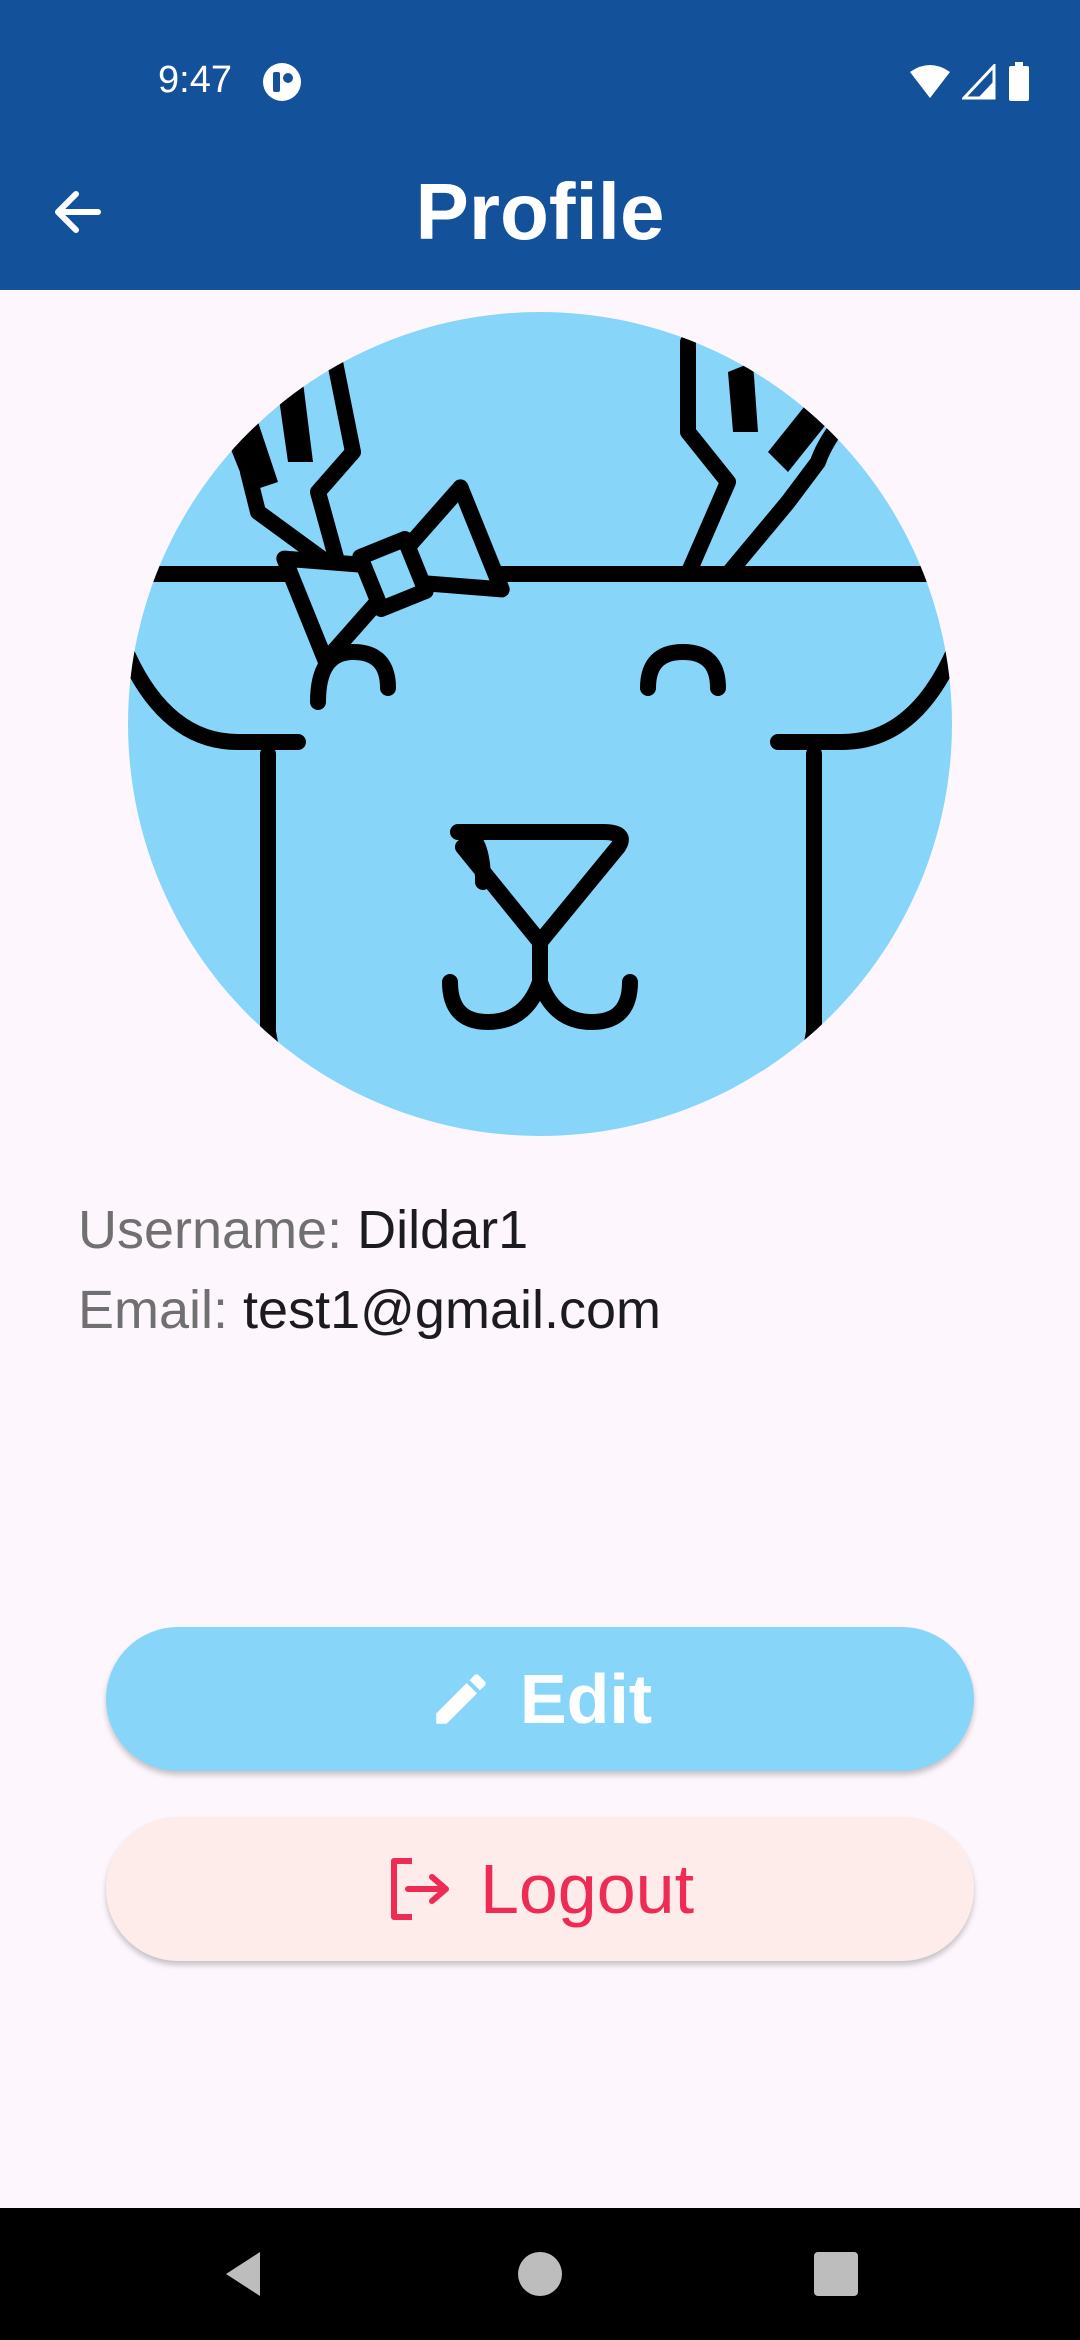 The height and width of the screenshot is (2340, 1080). I want to click on username-row: Username: Dildar1, so click(303, 1230).